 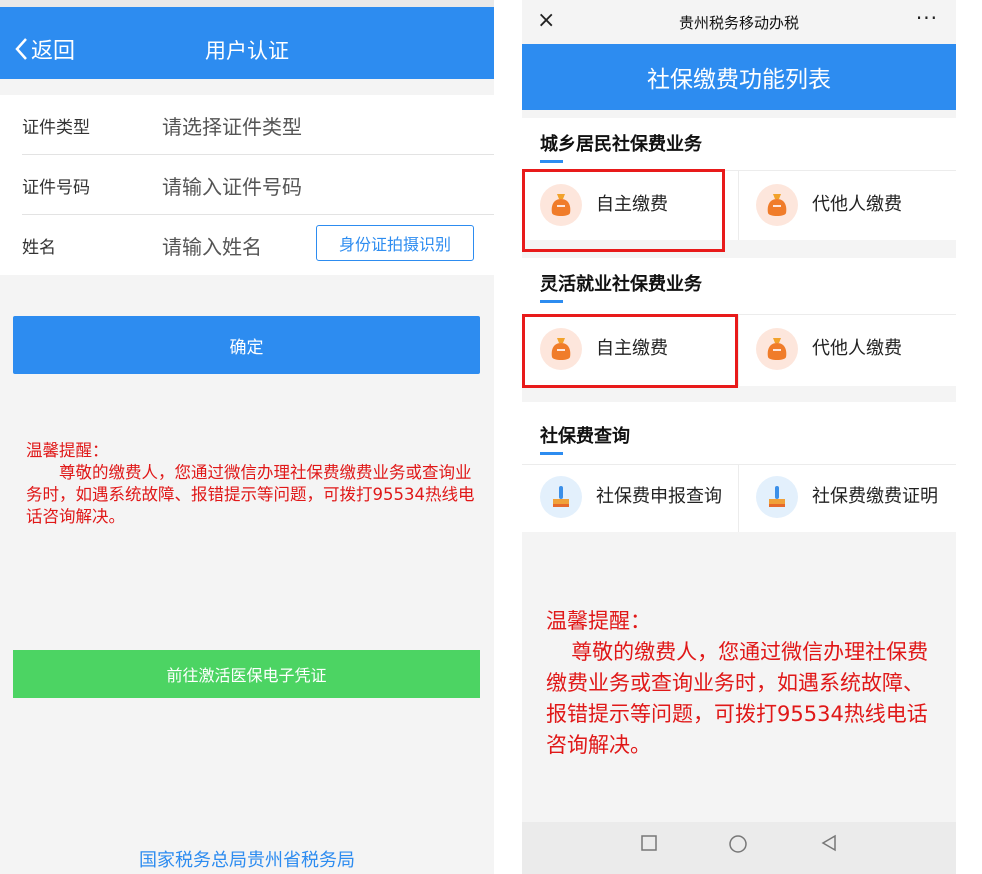 What do you see at coordinates (247, 860) in the screenshot?
I see `footer-org: 国家税务总局贵州省税务局` at bounding box center [247, 860].